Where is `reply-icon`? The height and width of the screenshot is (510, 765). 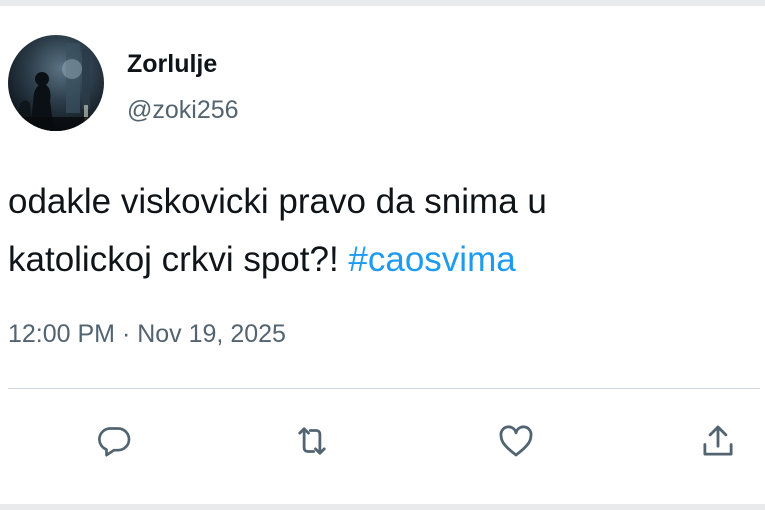 reply-icon is located at coordinates (114, 442).